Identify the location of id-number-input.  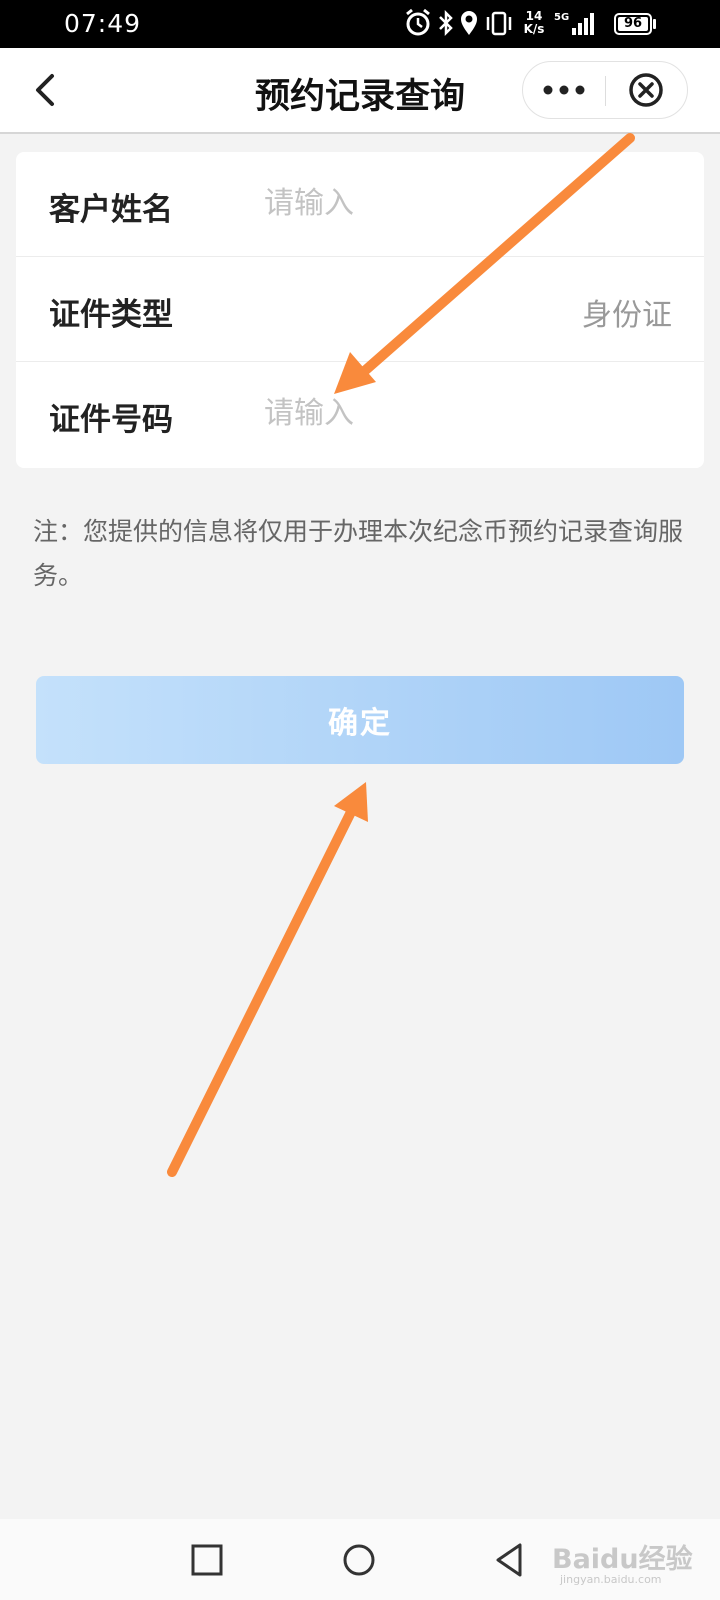
(464, 413).